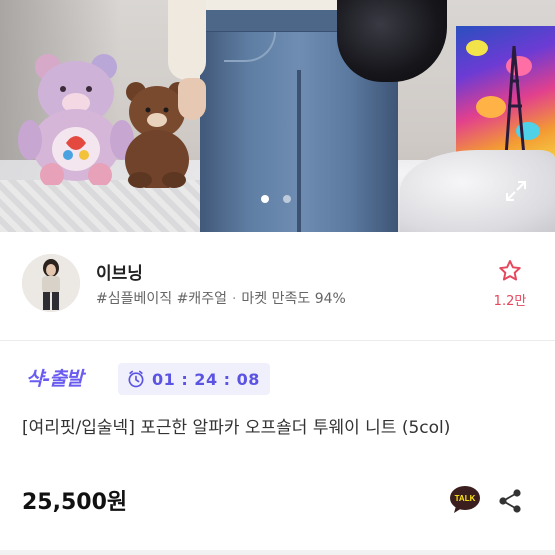  Describe the element at coordinates (192, 99) in the screenshot. I see `hand` at that location.